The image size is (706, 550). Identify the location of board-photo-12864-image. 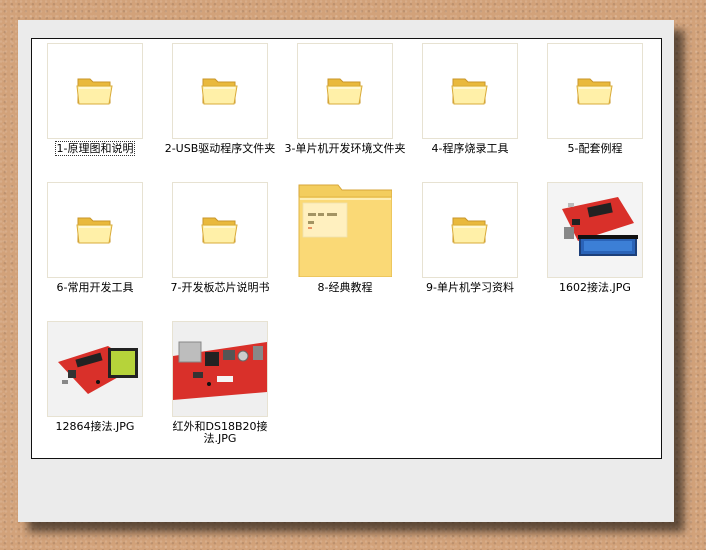
(95, 369).